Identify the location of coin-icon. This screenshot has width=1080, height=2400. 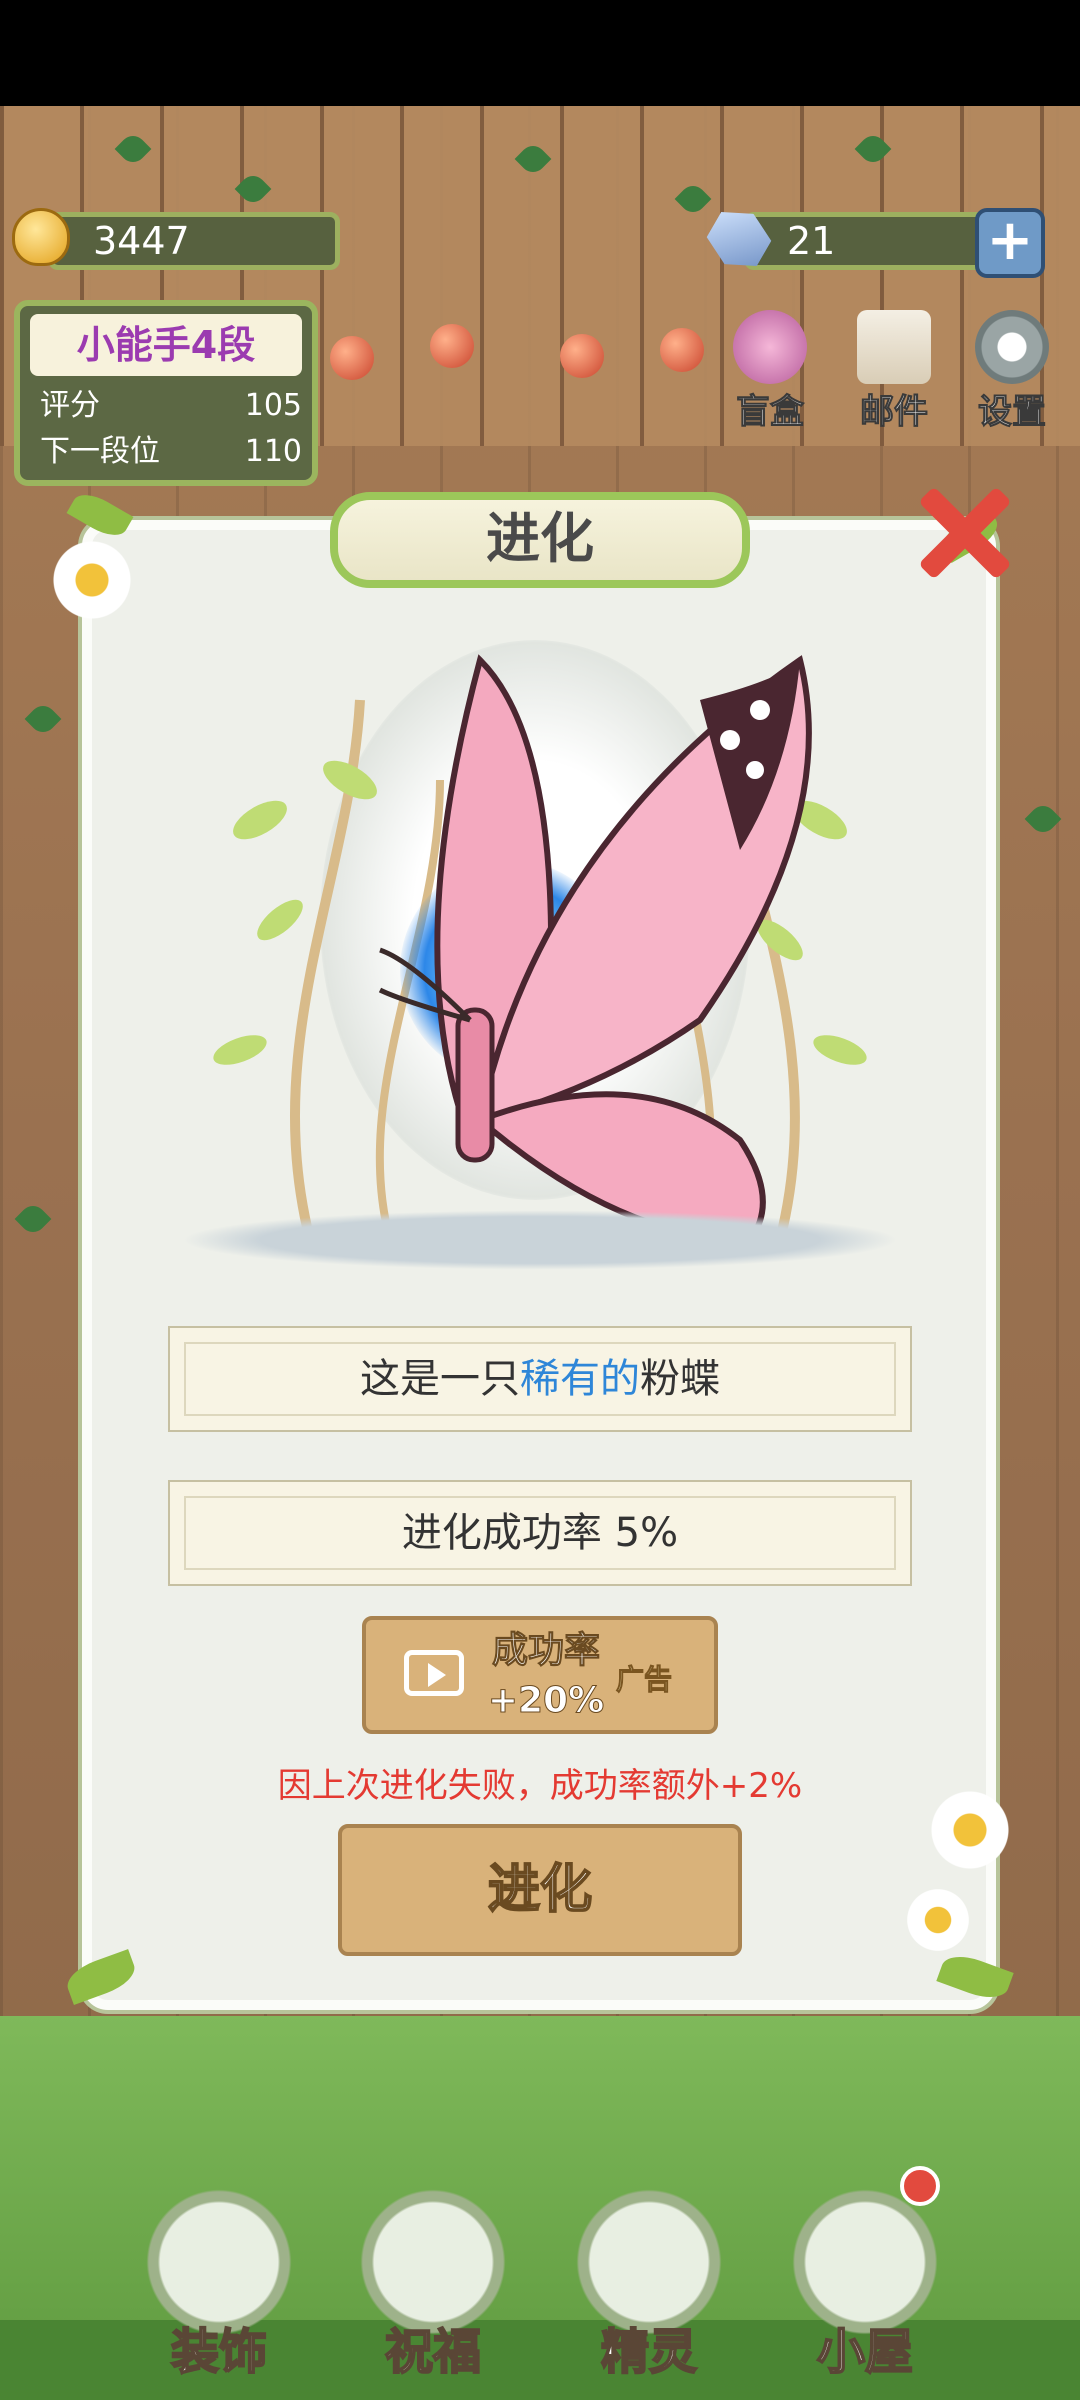
(41, 237).